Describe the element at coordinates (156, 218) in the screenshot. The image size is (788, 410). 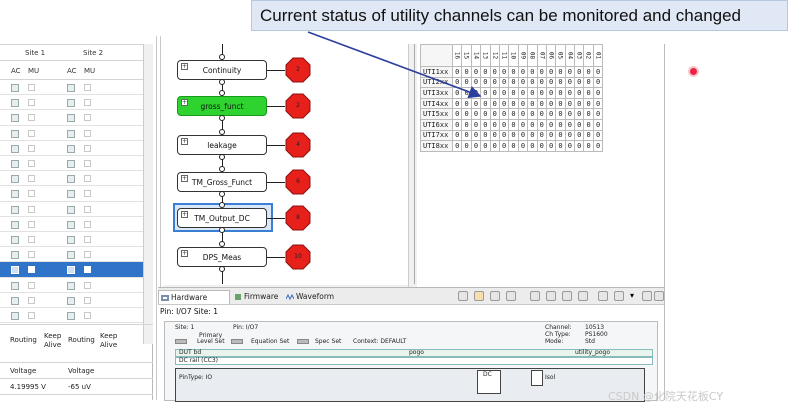
I see `panel-divider` at that location.